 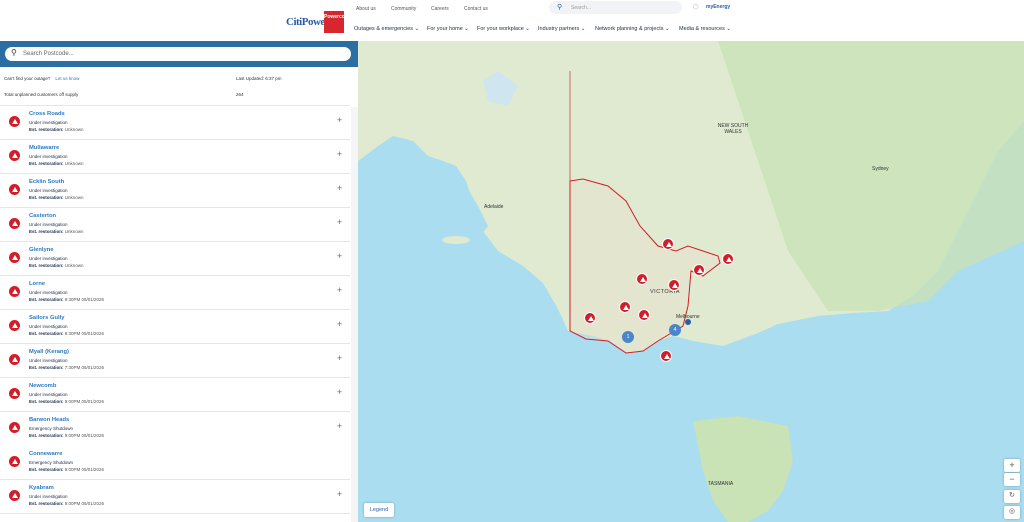 I want to click on total-value: 264, so click(x=240, y=94).